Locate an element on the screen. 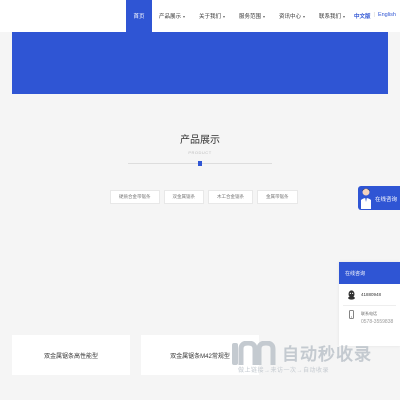 The width and height of the screenshot is (400, 400). nav-item-label: 联系我们 is located at coordinates (329, 17).